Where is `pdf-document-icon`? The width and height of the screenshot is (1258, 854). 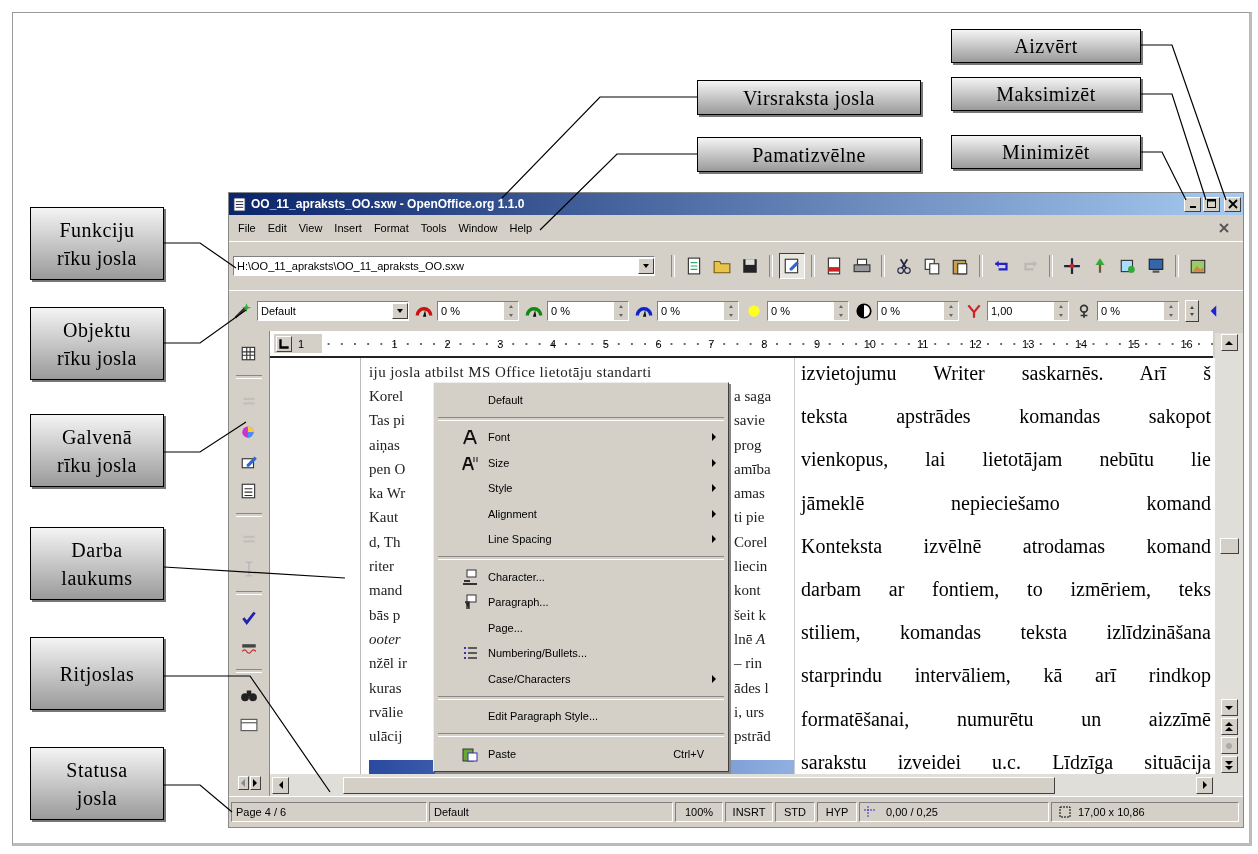
pdf-document-icon is located at coordinates (834, 266).